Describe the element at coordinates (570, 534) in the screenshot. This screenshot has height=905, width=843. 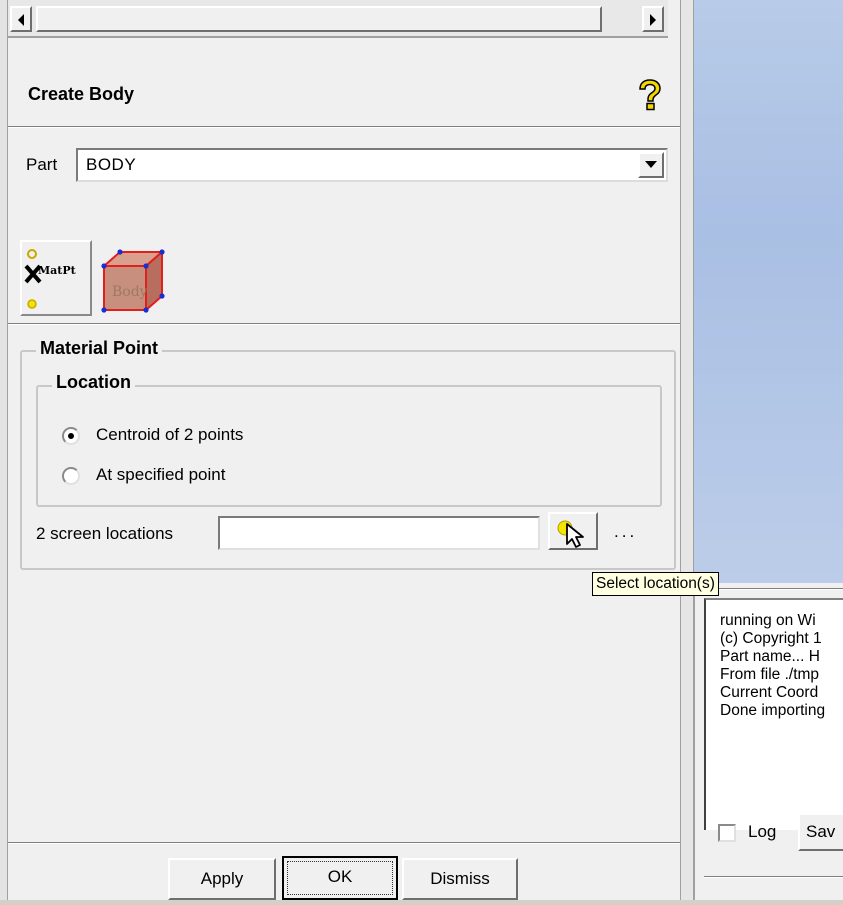
I see `select-cursor-icon` at that location.